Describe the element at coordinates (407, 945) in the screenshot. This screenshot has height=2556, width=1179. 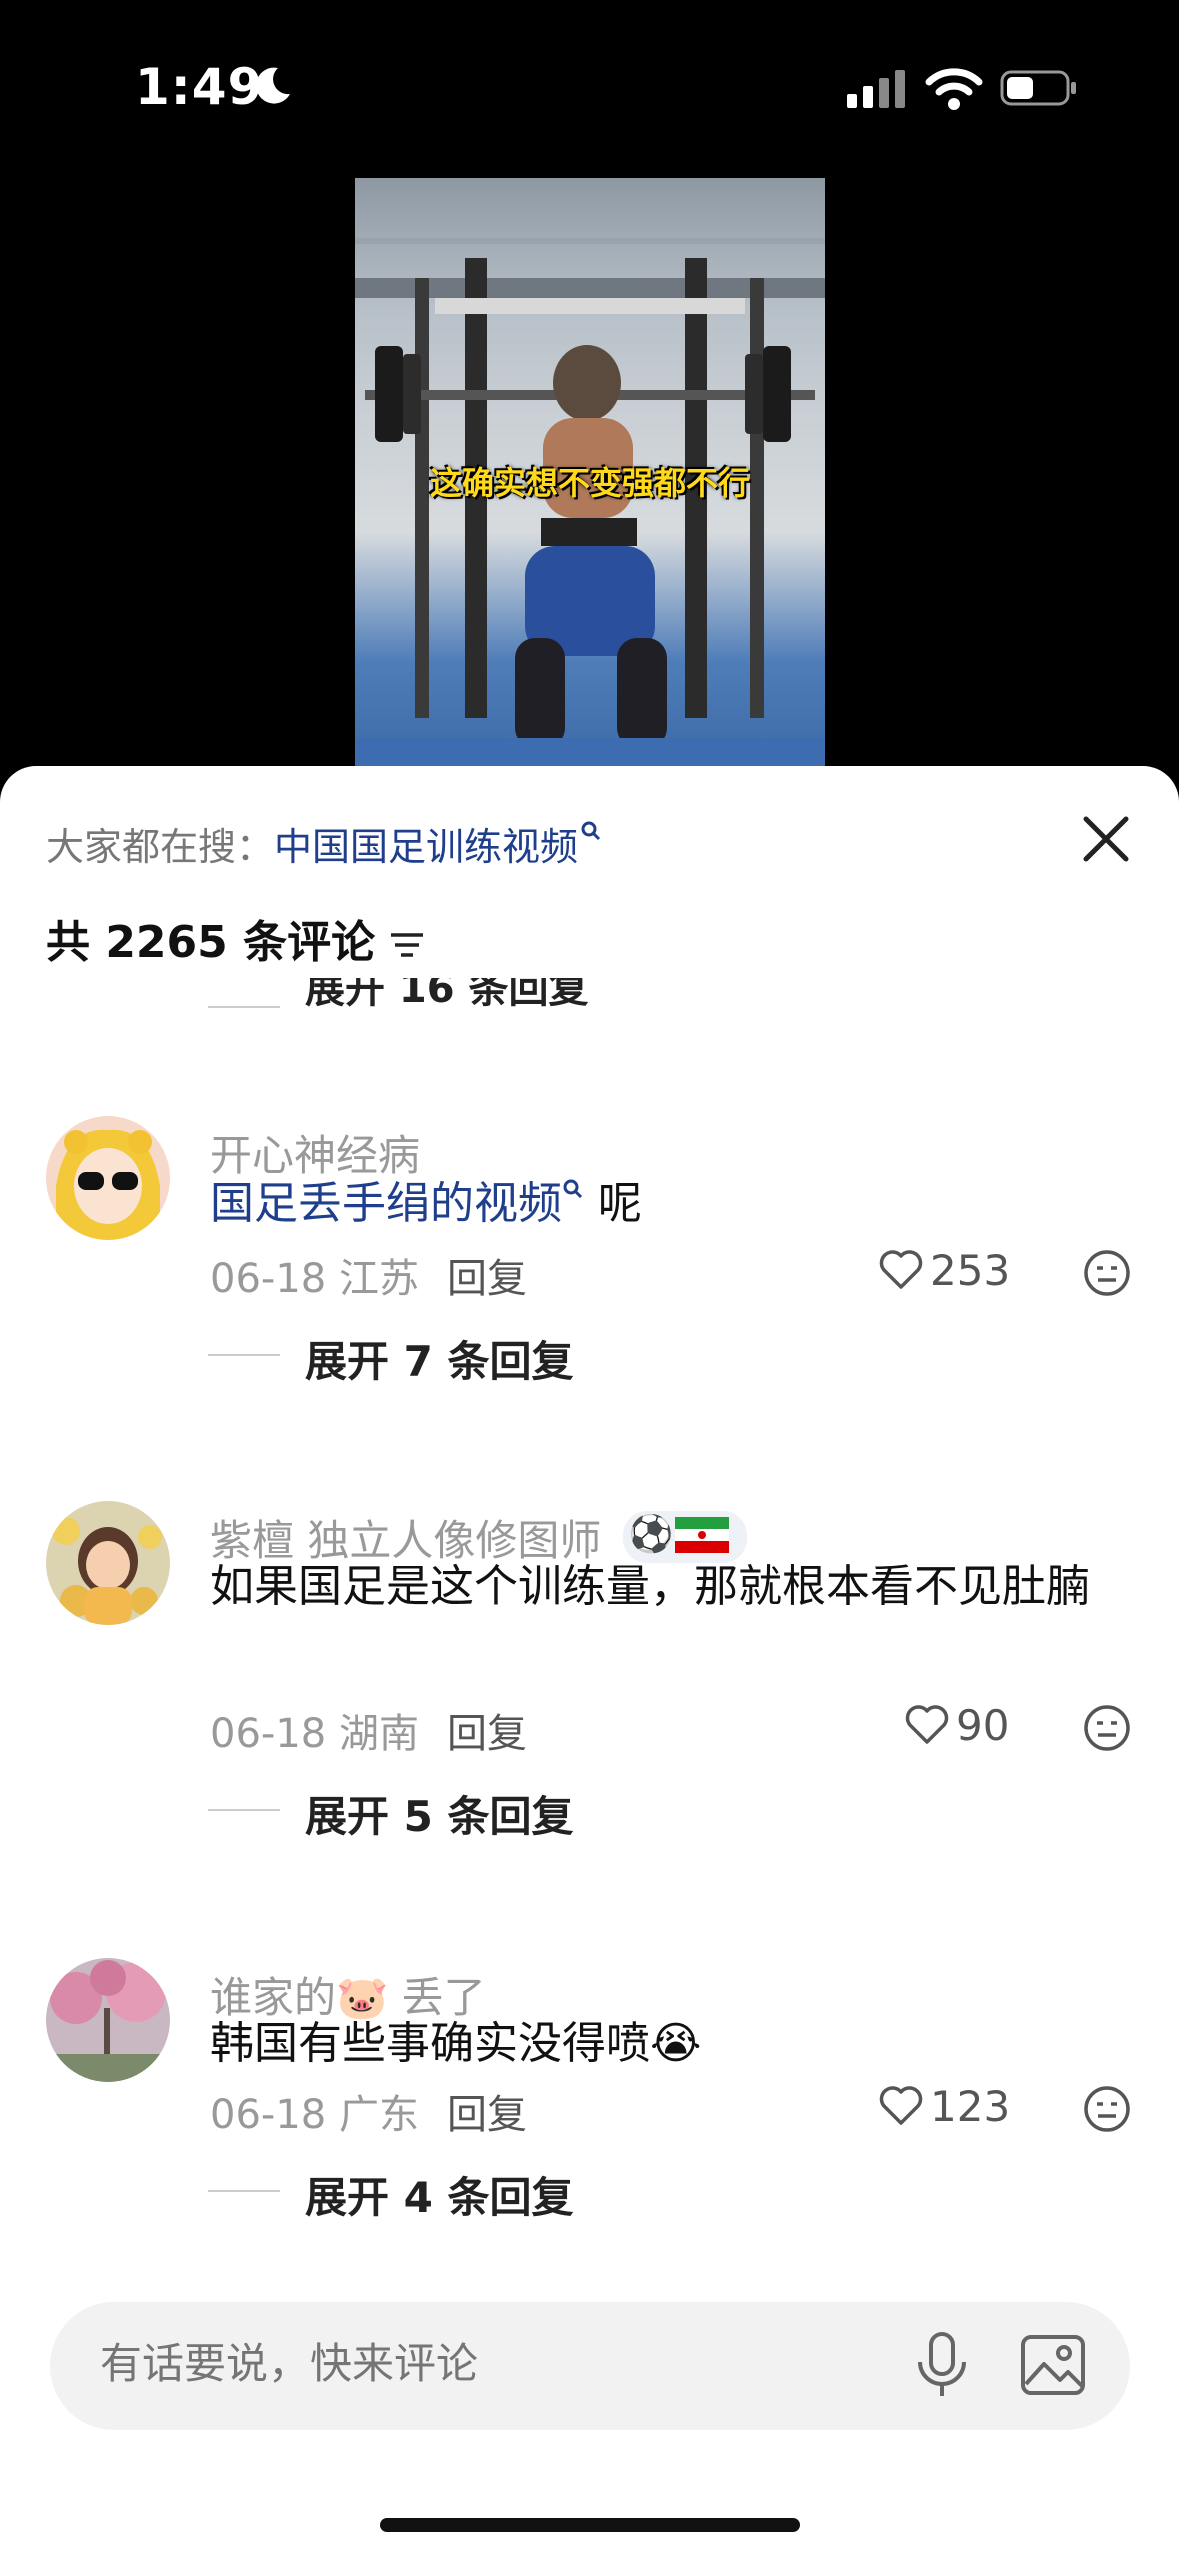
I see `sort-icon` at that location.